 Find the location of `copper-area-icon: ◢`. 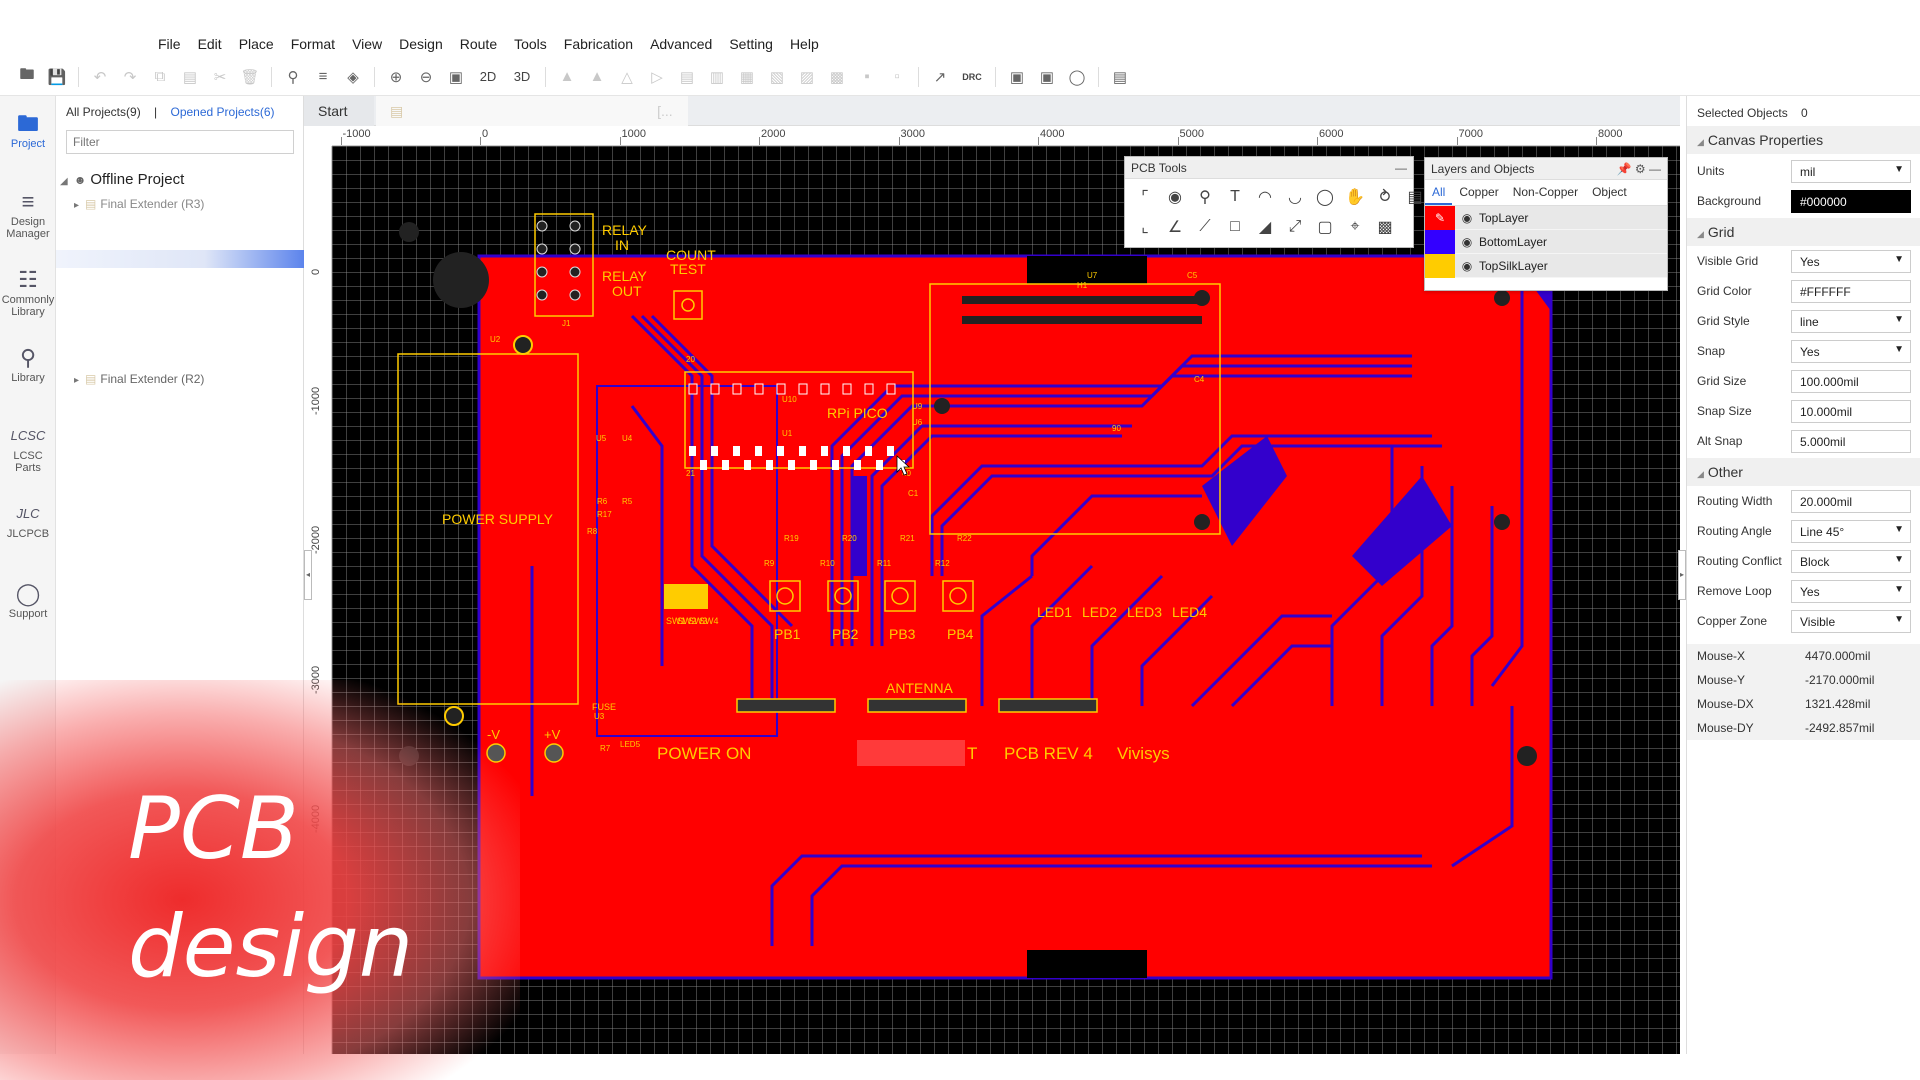

copper-area-icon: ◢ is located at coordinates (1265, 227).